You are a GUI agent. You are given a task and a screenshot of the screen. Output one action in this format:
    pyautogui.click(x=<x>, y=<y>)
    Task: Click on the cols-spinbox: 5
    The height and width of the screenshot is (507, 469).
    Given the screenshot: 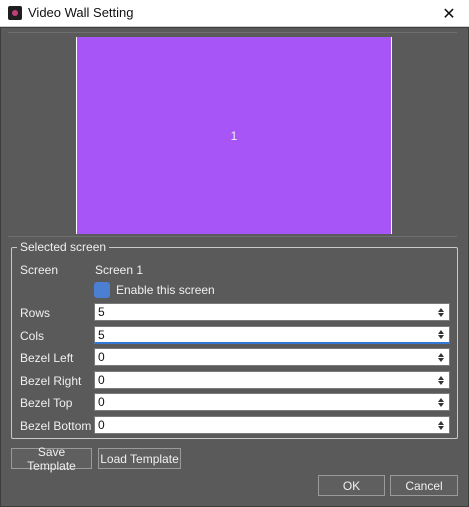 What is the action you would take?
    pyautogui.click(x=272, y=335)
    